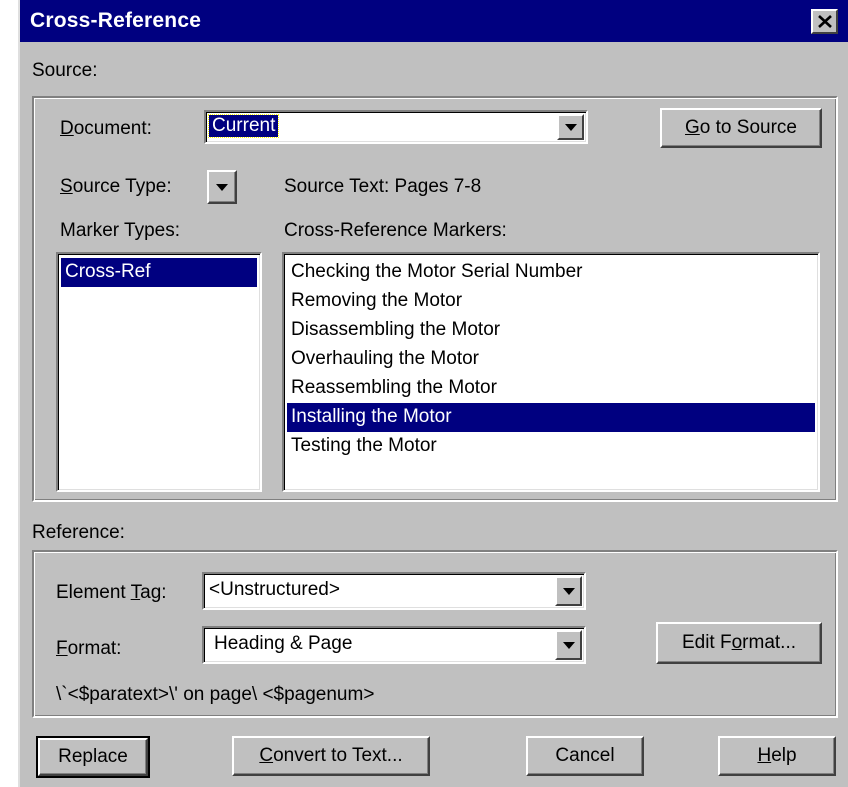 The image size is (848, 787). I want to click on source-type-label: Source Type:, so click(116, 186).